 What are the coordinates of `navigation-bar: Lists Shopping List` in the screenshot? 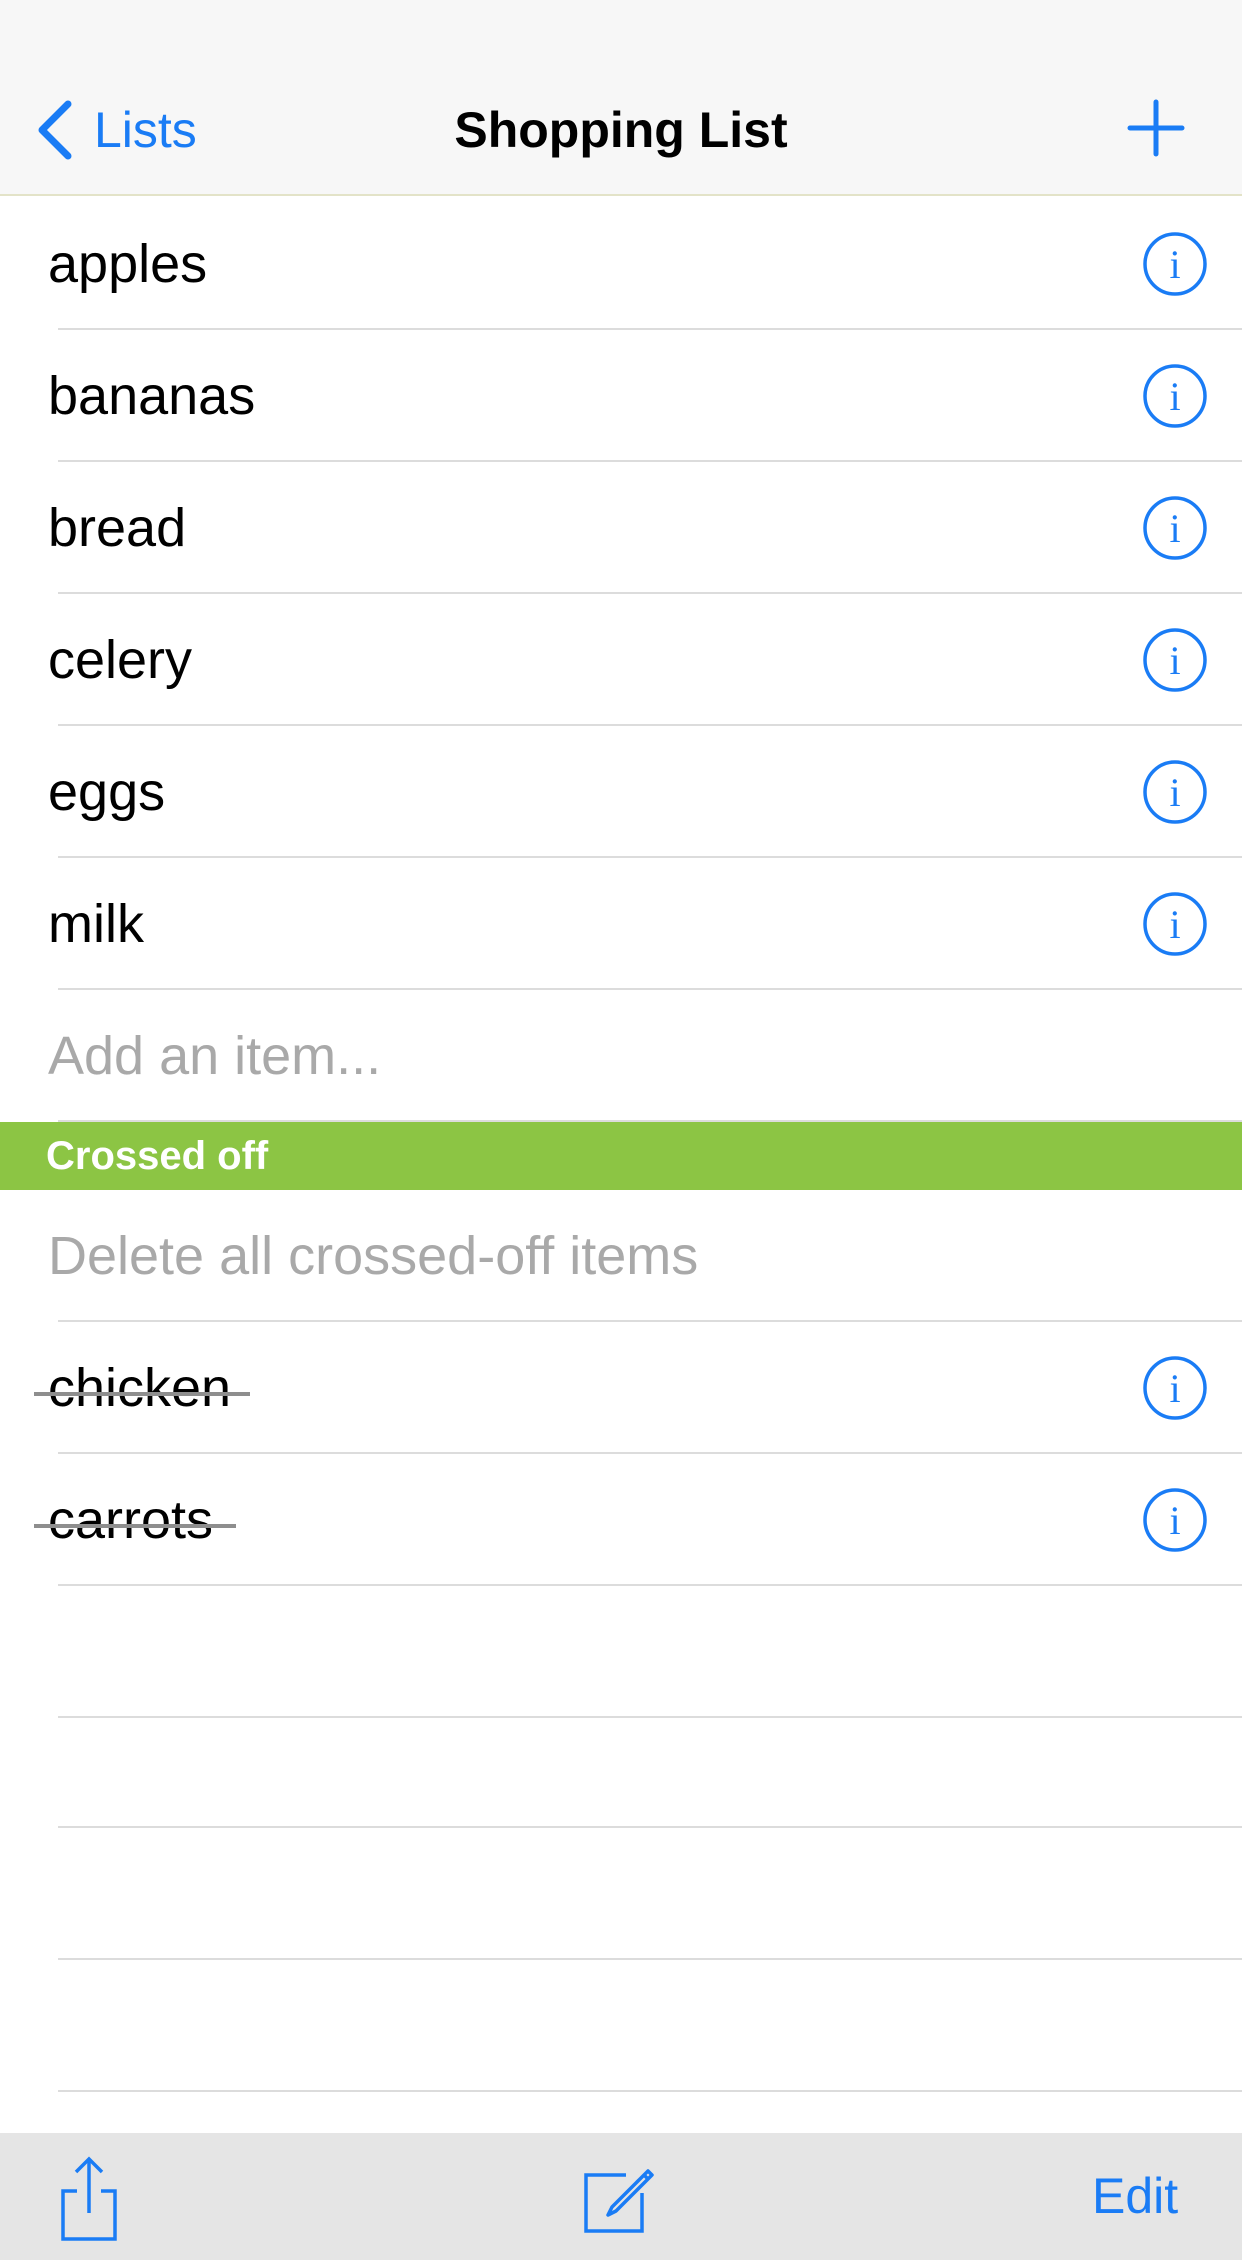 It's located at (621, 98).